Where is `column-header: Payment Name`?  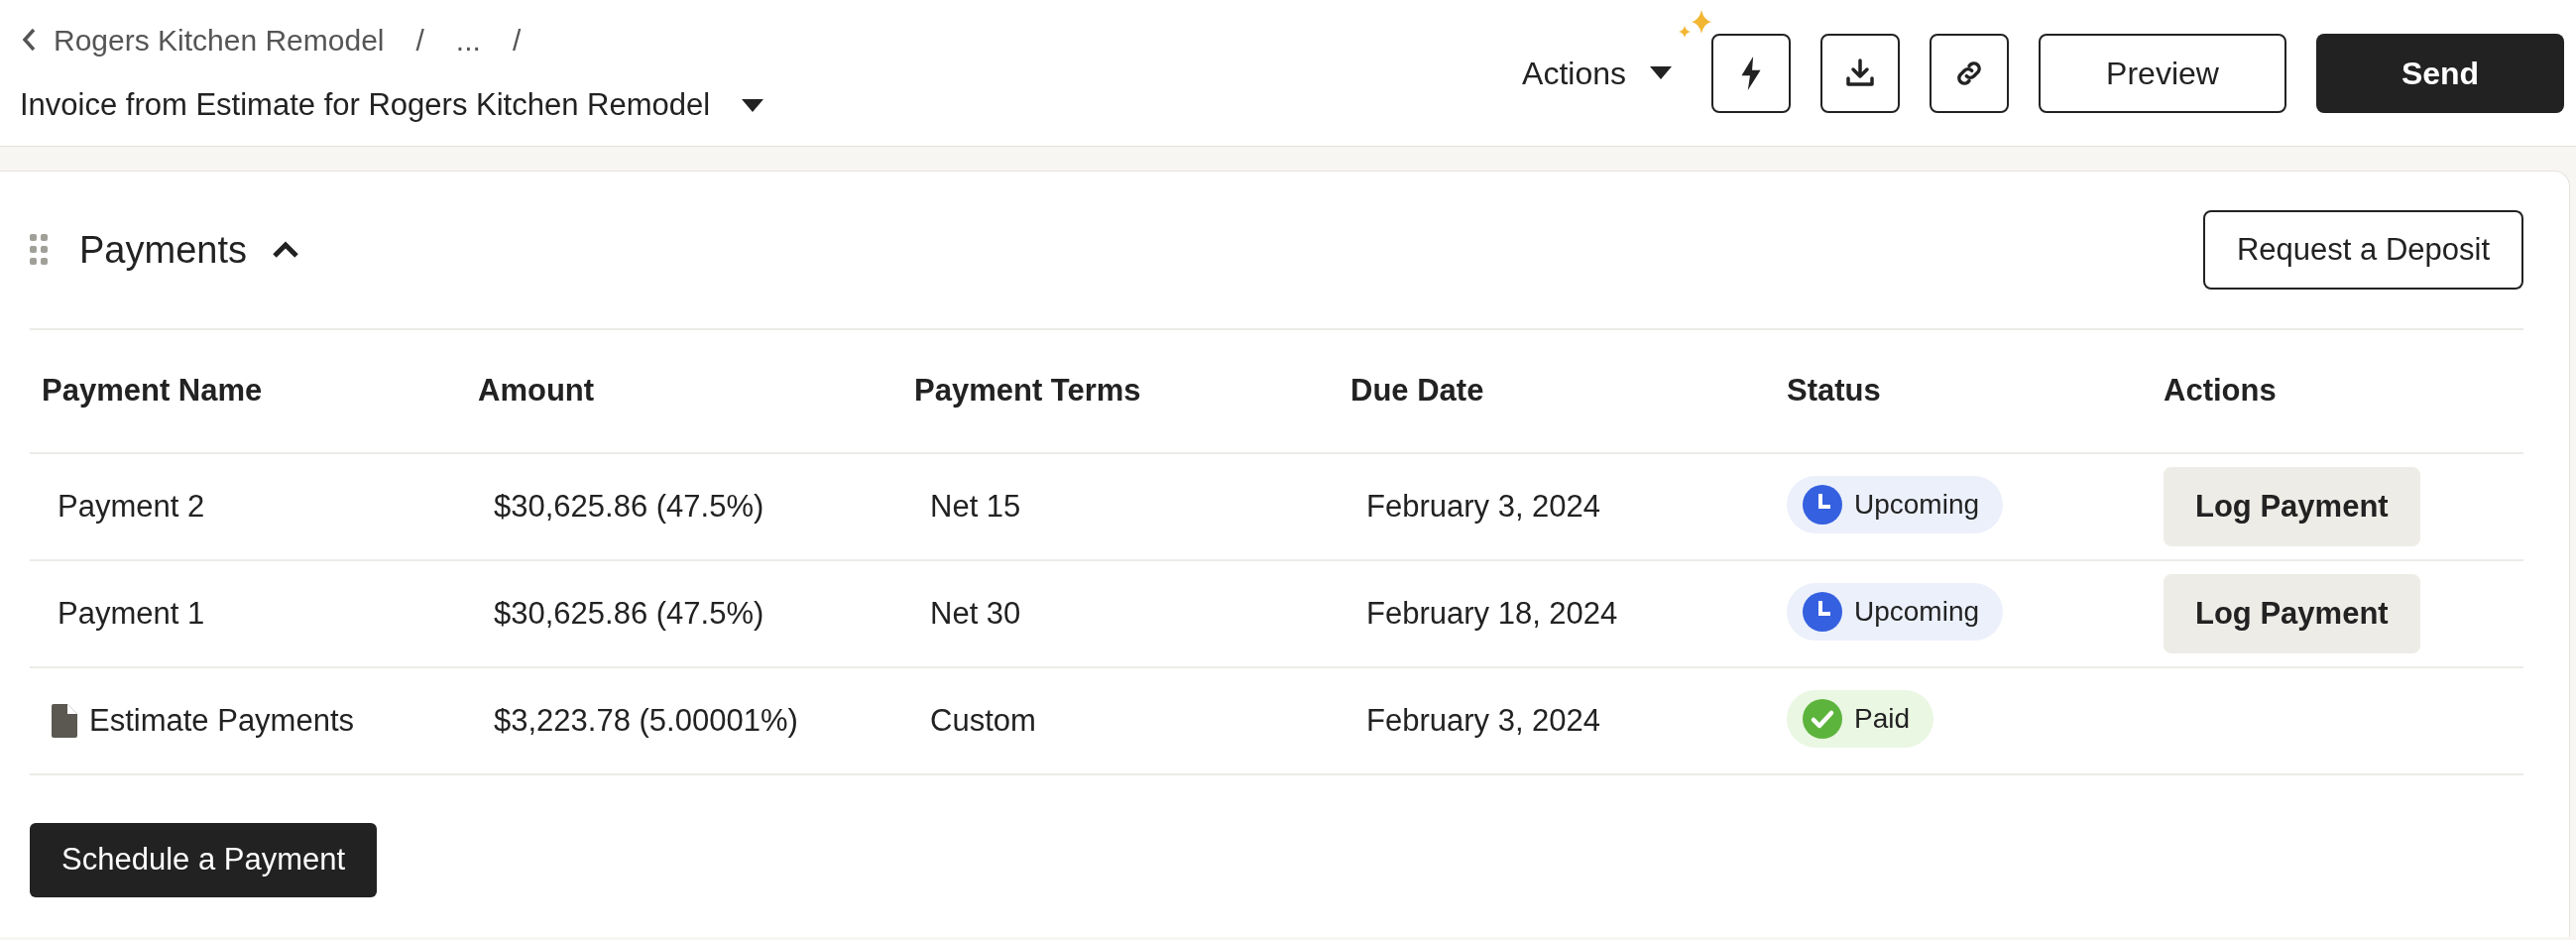 column-header: Payment Name is located at coordinates (153, 391).